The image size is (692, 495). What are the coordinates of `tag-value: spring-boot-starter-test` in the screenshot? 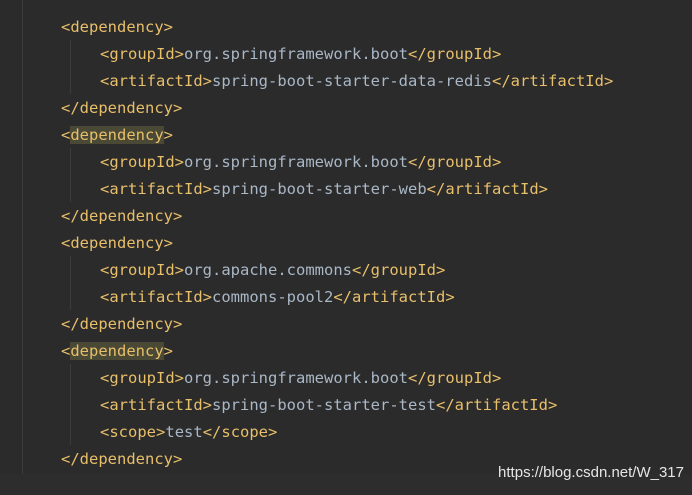 It's located at (324, 405).